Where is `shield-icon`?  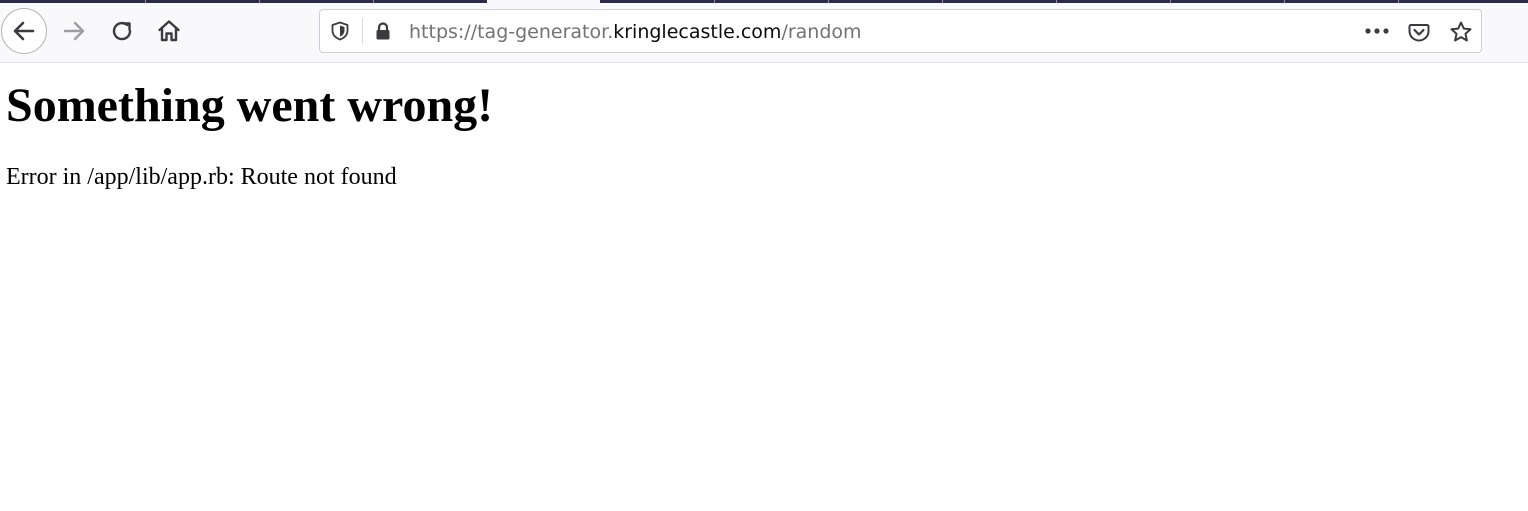 shield-icon is located at coordinates (340, 31).